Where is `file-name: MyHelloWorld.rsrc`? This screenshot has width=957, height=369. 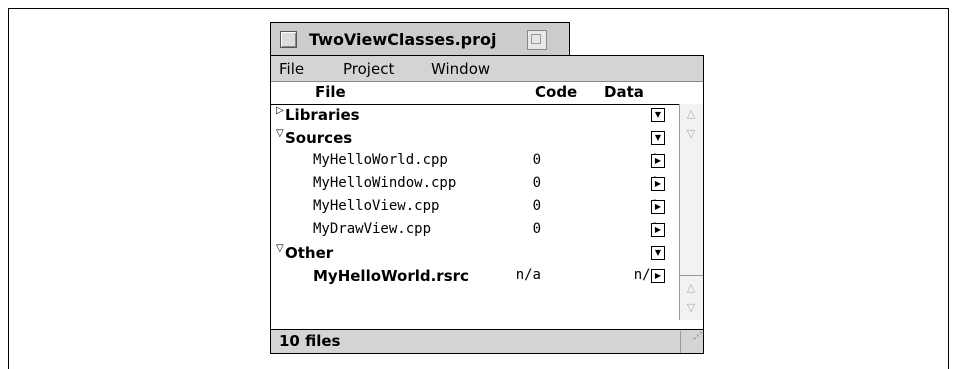 file-name: MyHelloWorld.rsrc is located at coordinates (391, 276).